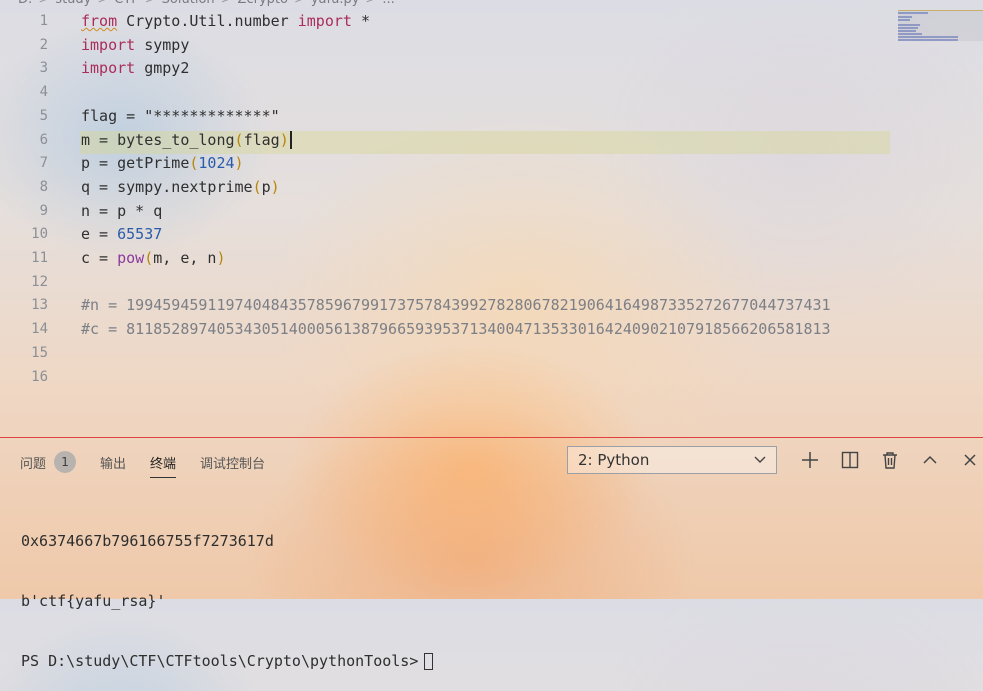  Describe the element at coordinates (450, 211) in the screenshot. I see `code-line: 9 n = p * q` at that location.